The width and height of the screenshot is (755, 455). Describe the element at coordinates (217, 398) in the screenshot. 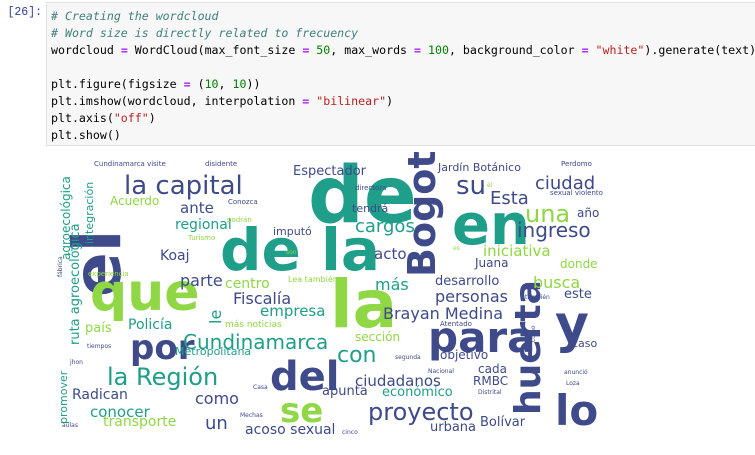

I see `wordcloud-word: como` at that location.